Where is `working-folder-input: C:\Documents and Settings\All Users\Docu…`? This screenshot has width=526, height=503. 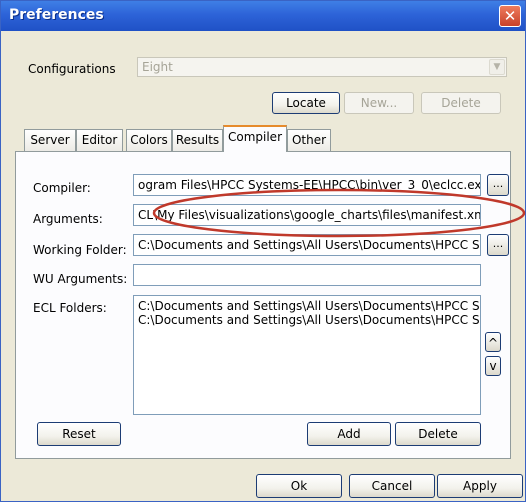
working-folder-input: C:\Documents and Settings\All Users\Docu… is located at coordinates (307, 245).